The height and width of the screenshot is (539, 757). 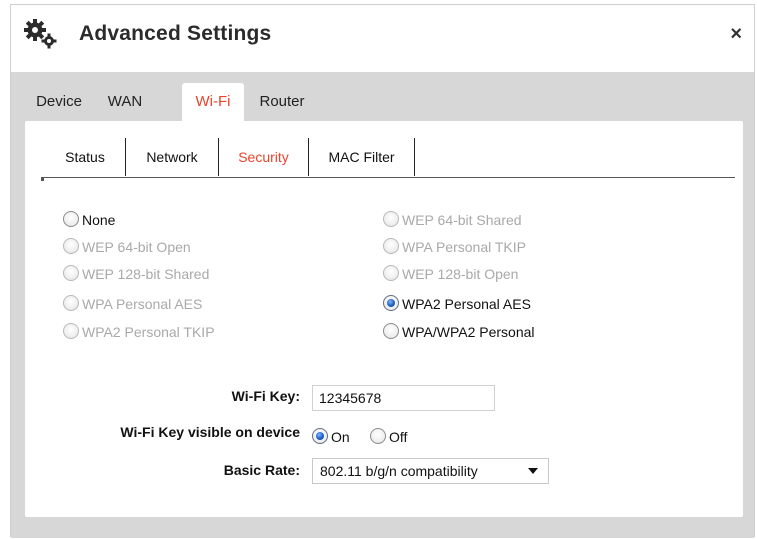 I want to click on wifi-key-input, so click(x=403, y=398).